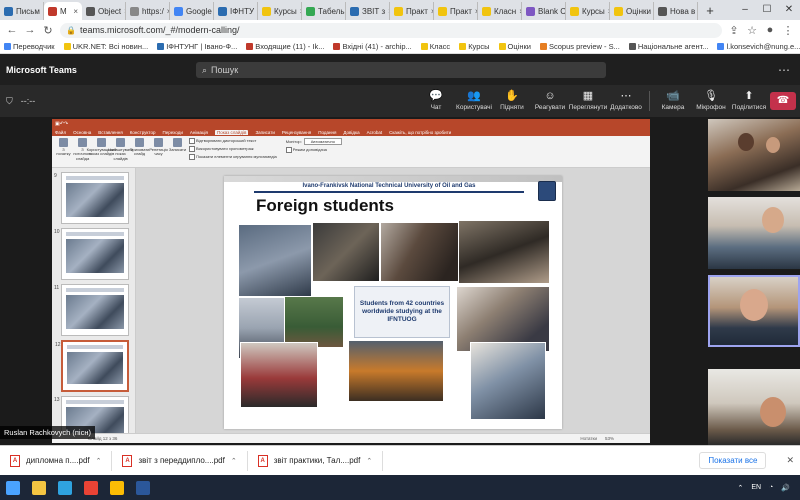  Describe the element at coordinates (22, 11) in the screenshot. I see `browser-tab: Письм×` at that location.